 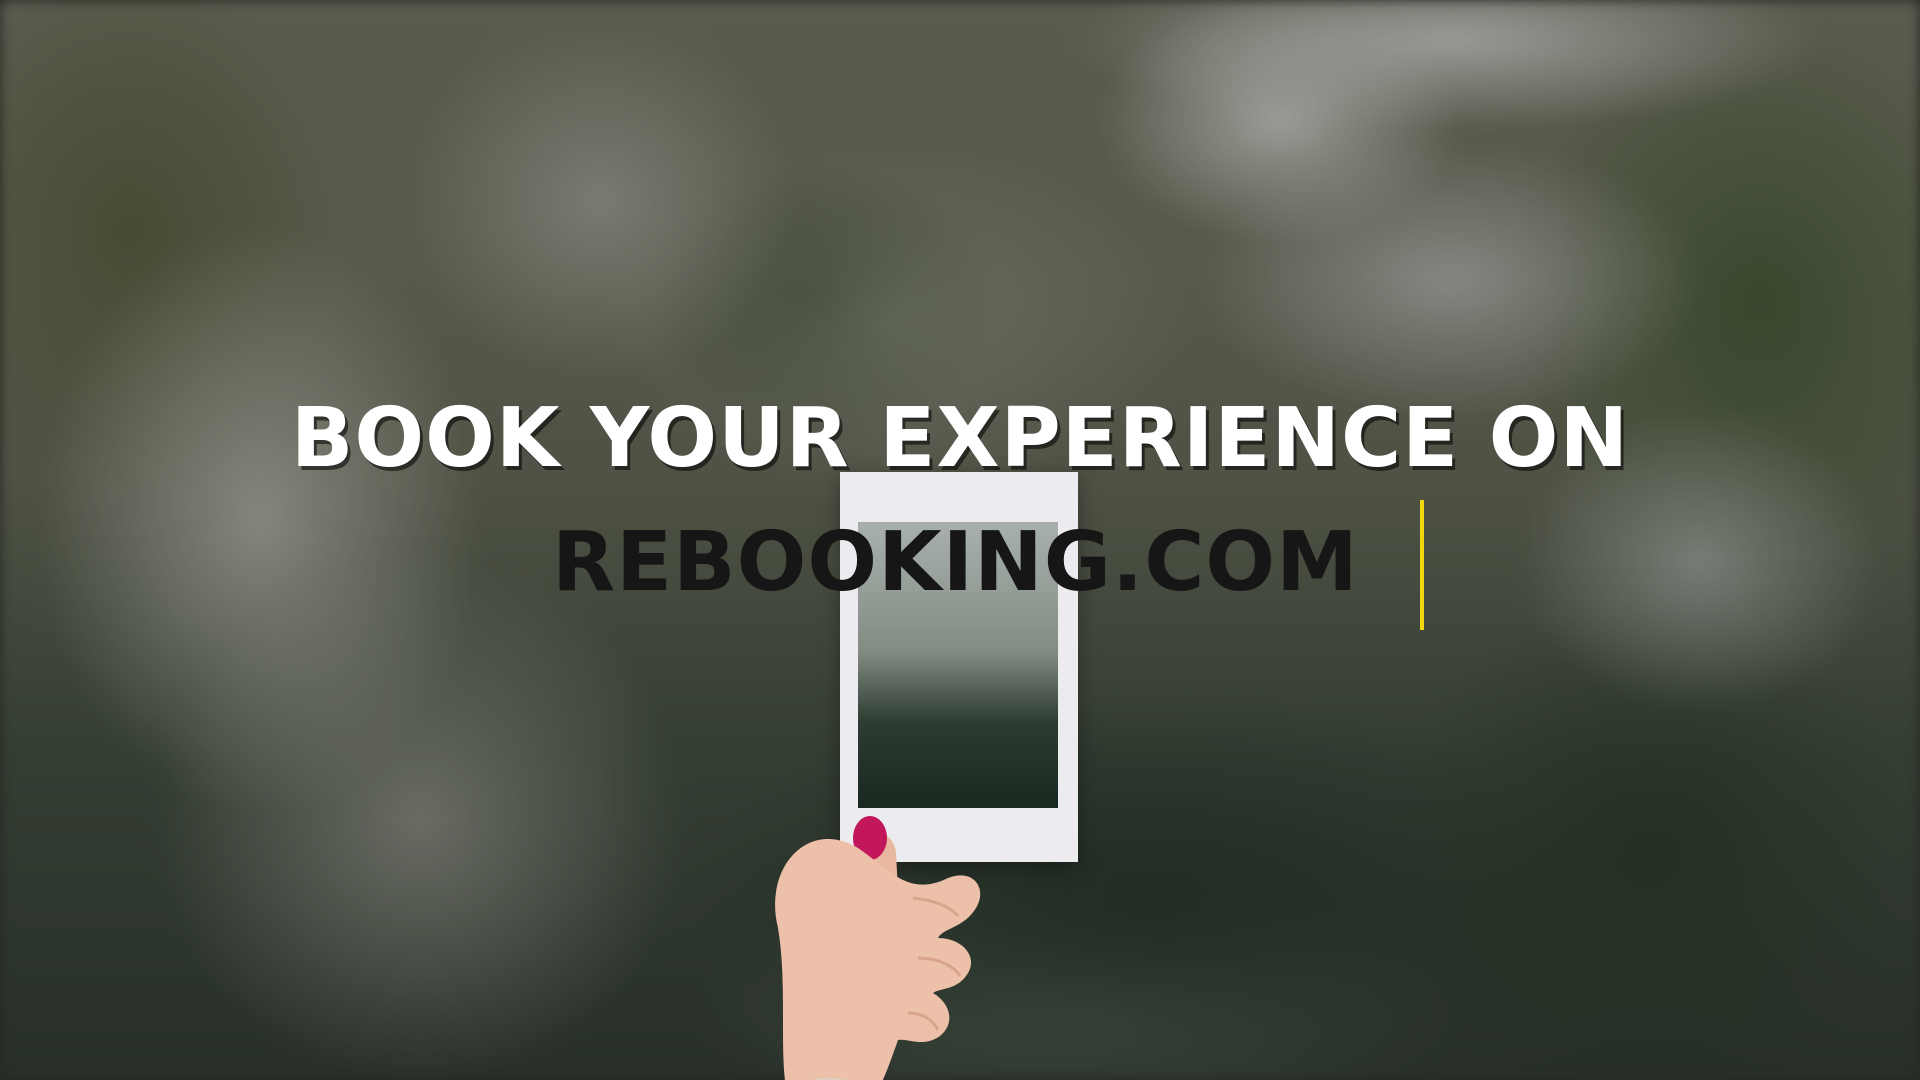 What do you see at coordinates (960, 438) in the screenshot?
I see `headline: BOOK YOUR EXPERIENCE ON` at bounding box center [960, 438].